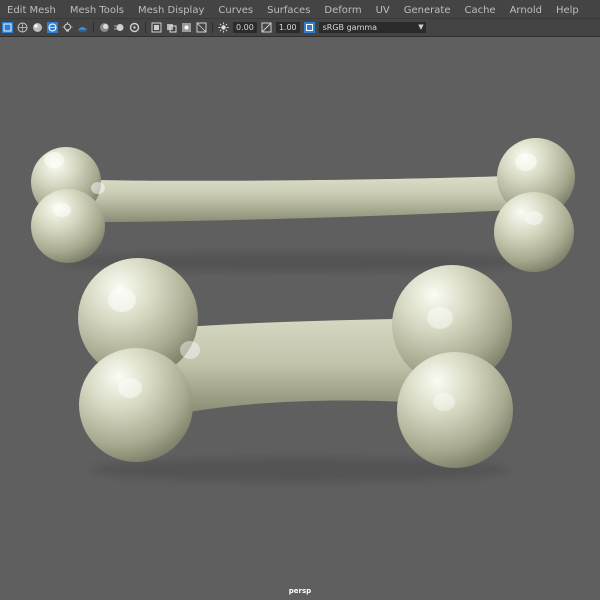 This screenshot has width=600, height=600. What do you see at coordinates (104, 27) in the screenshot?
I see `ambient-occlusion-icon` at bounding box center [104, 27].